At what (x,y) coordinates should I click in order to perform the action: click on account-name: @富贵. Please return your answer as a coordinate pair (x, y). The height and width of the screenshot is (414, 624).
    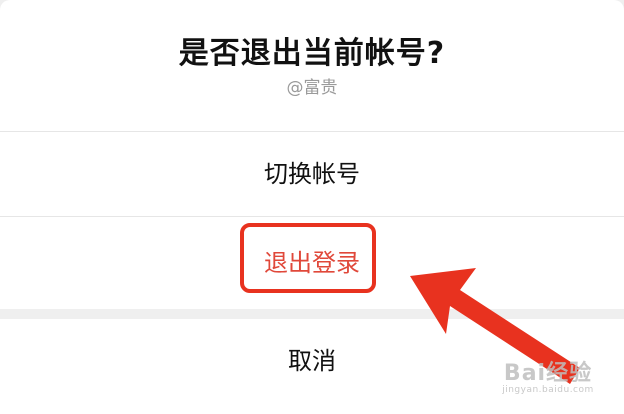
    Looking at the image, I should click on (312, 88).